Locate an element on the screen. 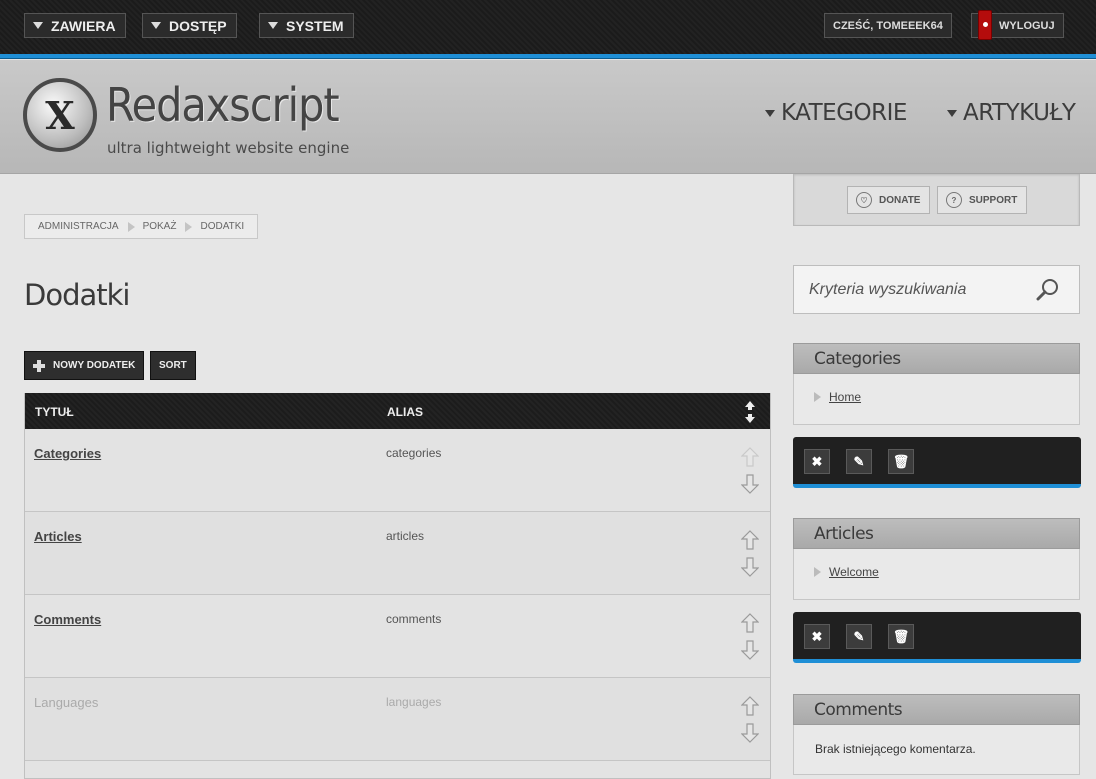 This screenshot has width=1096, height=779. link-label: Welcome is located at coordinates (854, 572).